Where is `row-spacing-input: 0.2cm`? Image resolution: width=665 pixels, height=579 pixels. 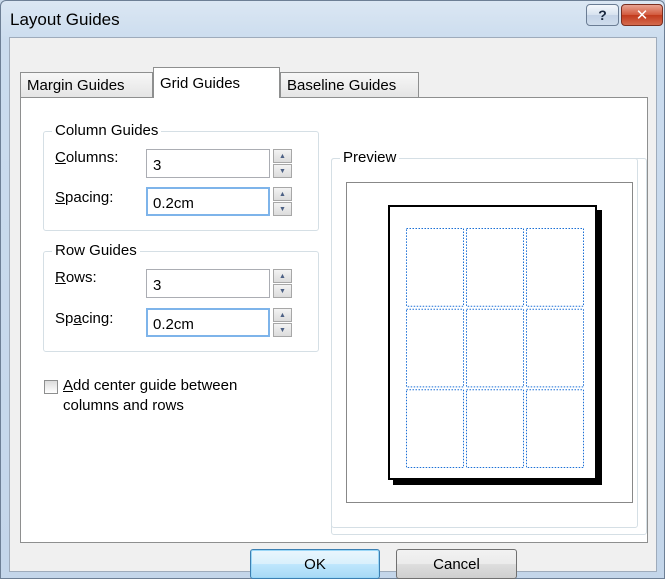
row-spacing-input: 0.2cm is located at coordinates (208, 322).